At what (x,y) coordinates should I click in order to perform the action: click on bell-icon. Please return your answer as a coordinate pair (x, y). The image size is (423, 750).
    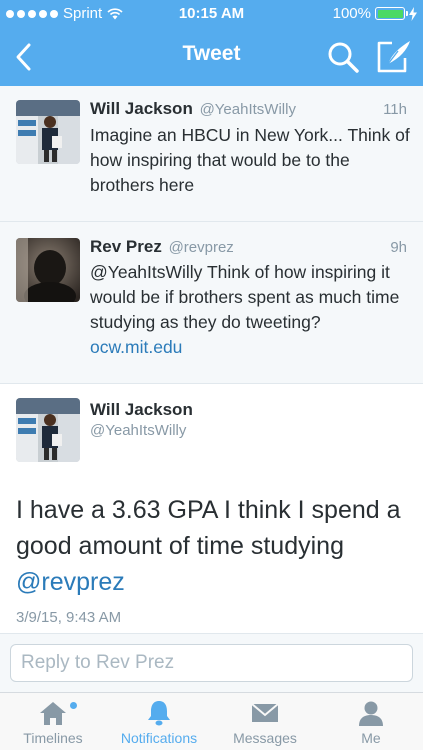
    Looking at the image, I should click on (159, 713).